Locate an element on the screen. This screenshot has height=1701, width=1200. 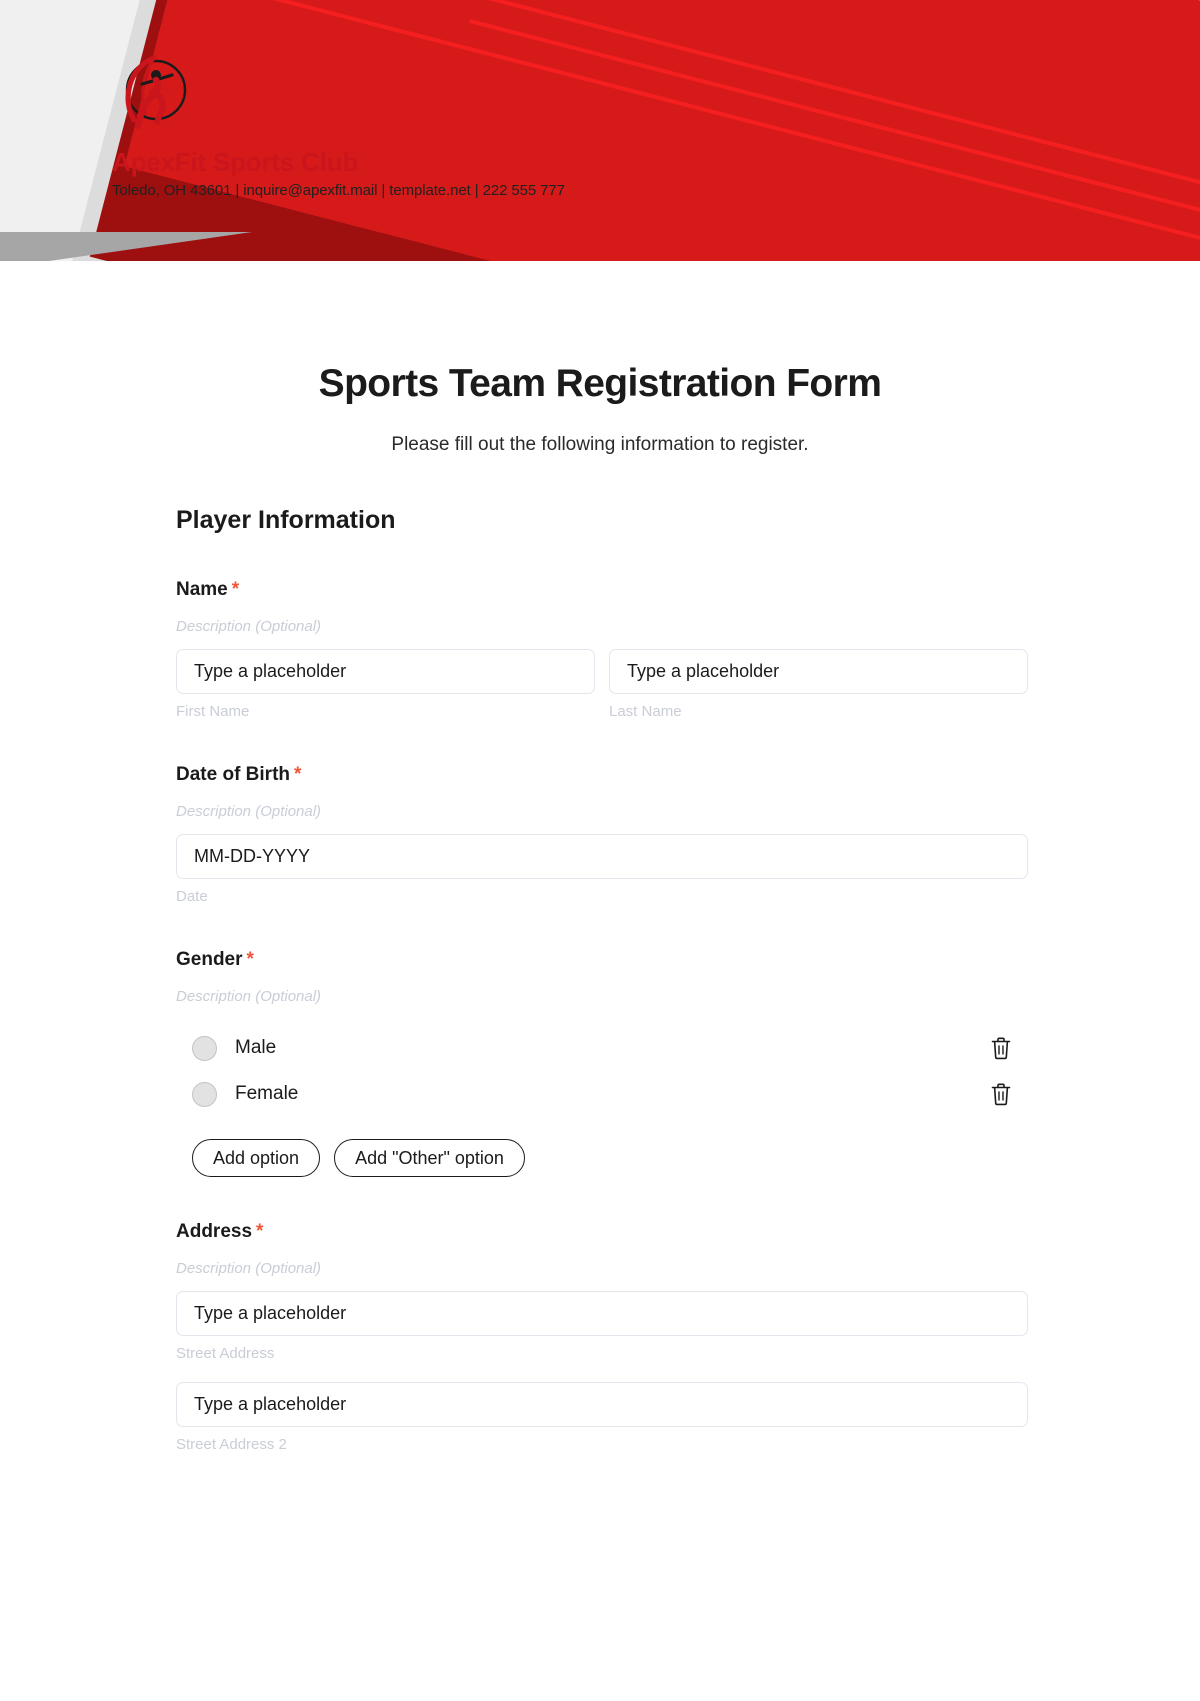
delete-option-male-button is located at coordinates (1001, 1048).